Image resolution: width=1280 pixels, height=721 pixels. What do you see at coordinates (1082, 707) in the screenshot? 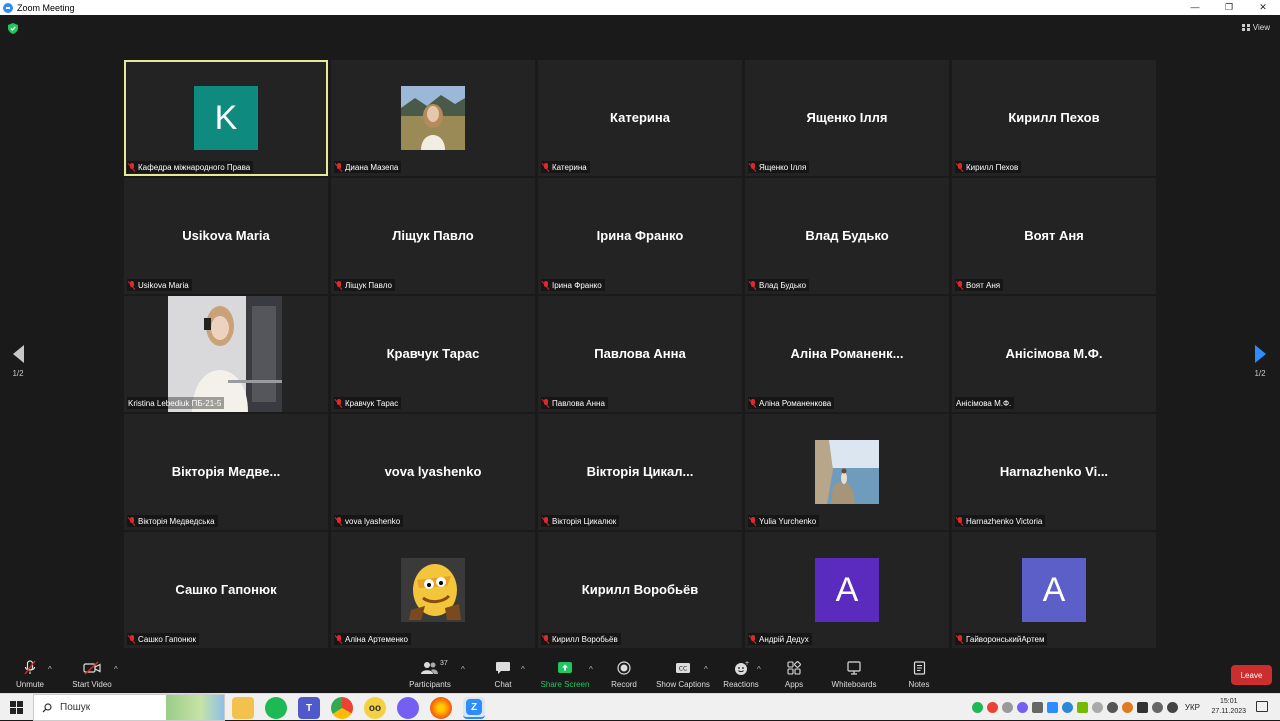
I see `tray-nvidia-icon` at bounding box center [1082, 707].